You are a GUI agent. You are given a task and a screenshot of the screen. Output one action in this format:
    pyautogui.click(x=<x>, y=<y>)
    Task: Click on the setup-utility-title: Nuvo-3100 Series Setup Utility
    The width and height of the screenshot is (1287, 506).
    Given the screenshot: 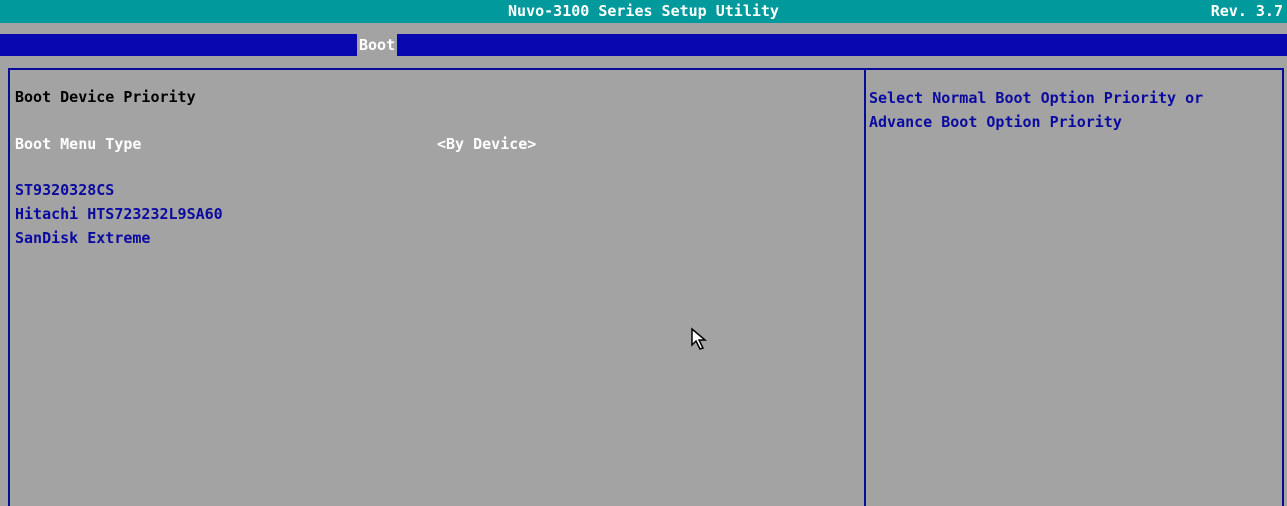 What is the action you would take?
    pyautogui.click(x=643, y=11)
    